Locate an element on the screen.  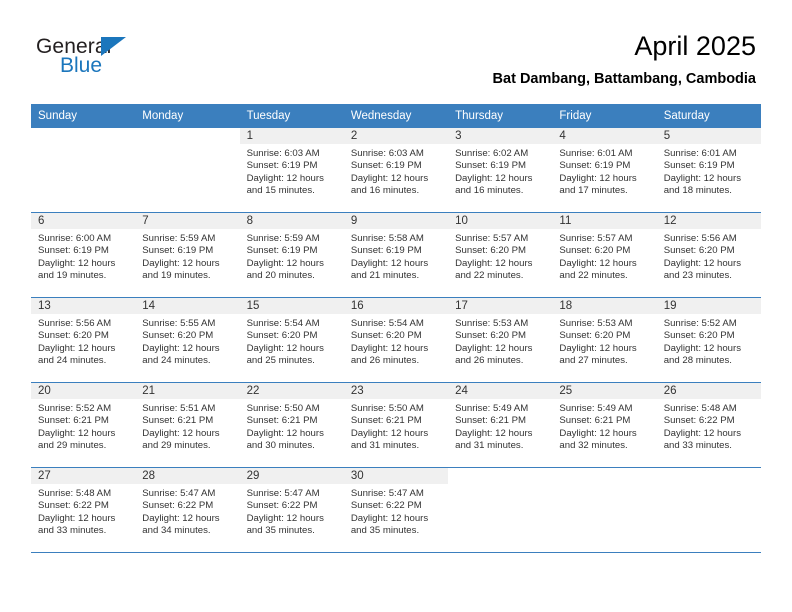
sunrise-text: Sunrise: 5:57 AM is located at coordinates (596, 238).